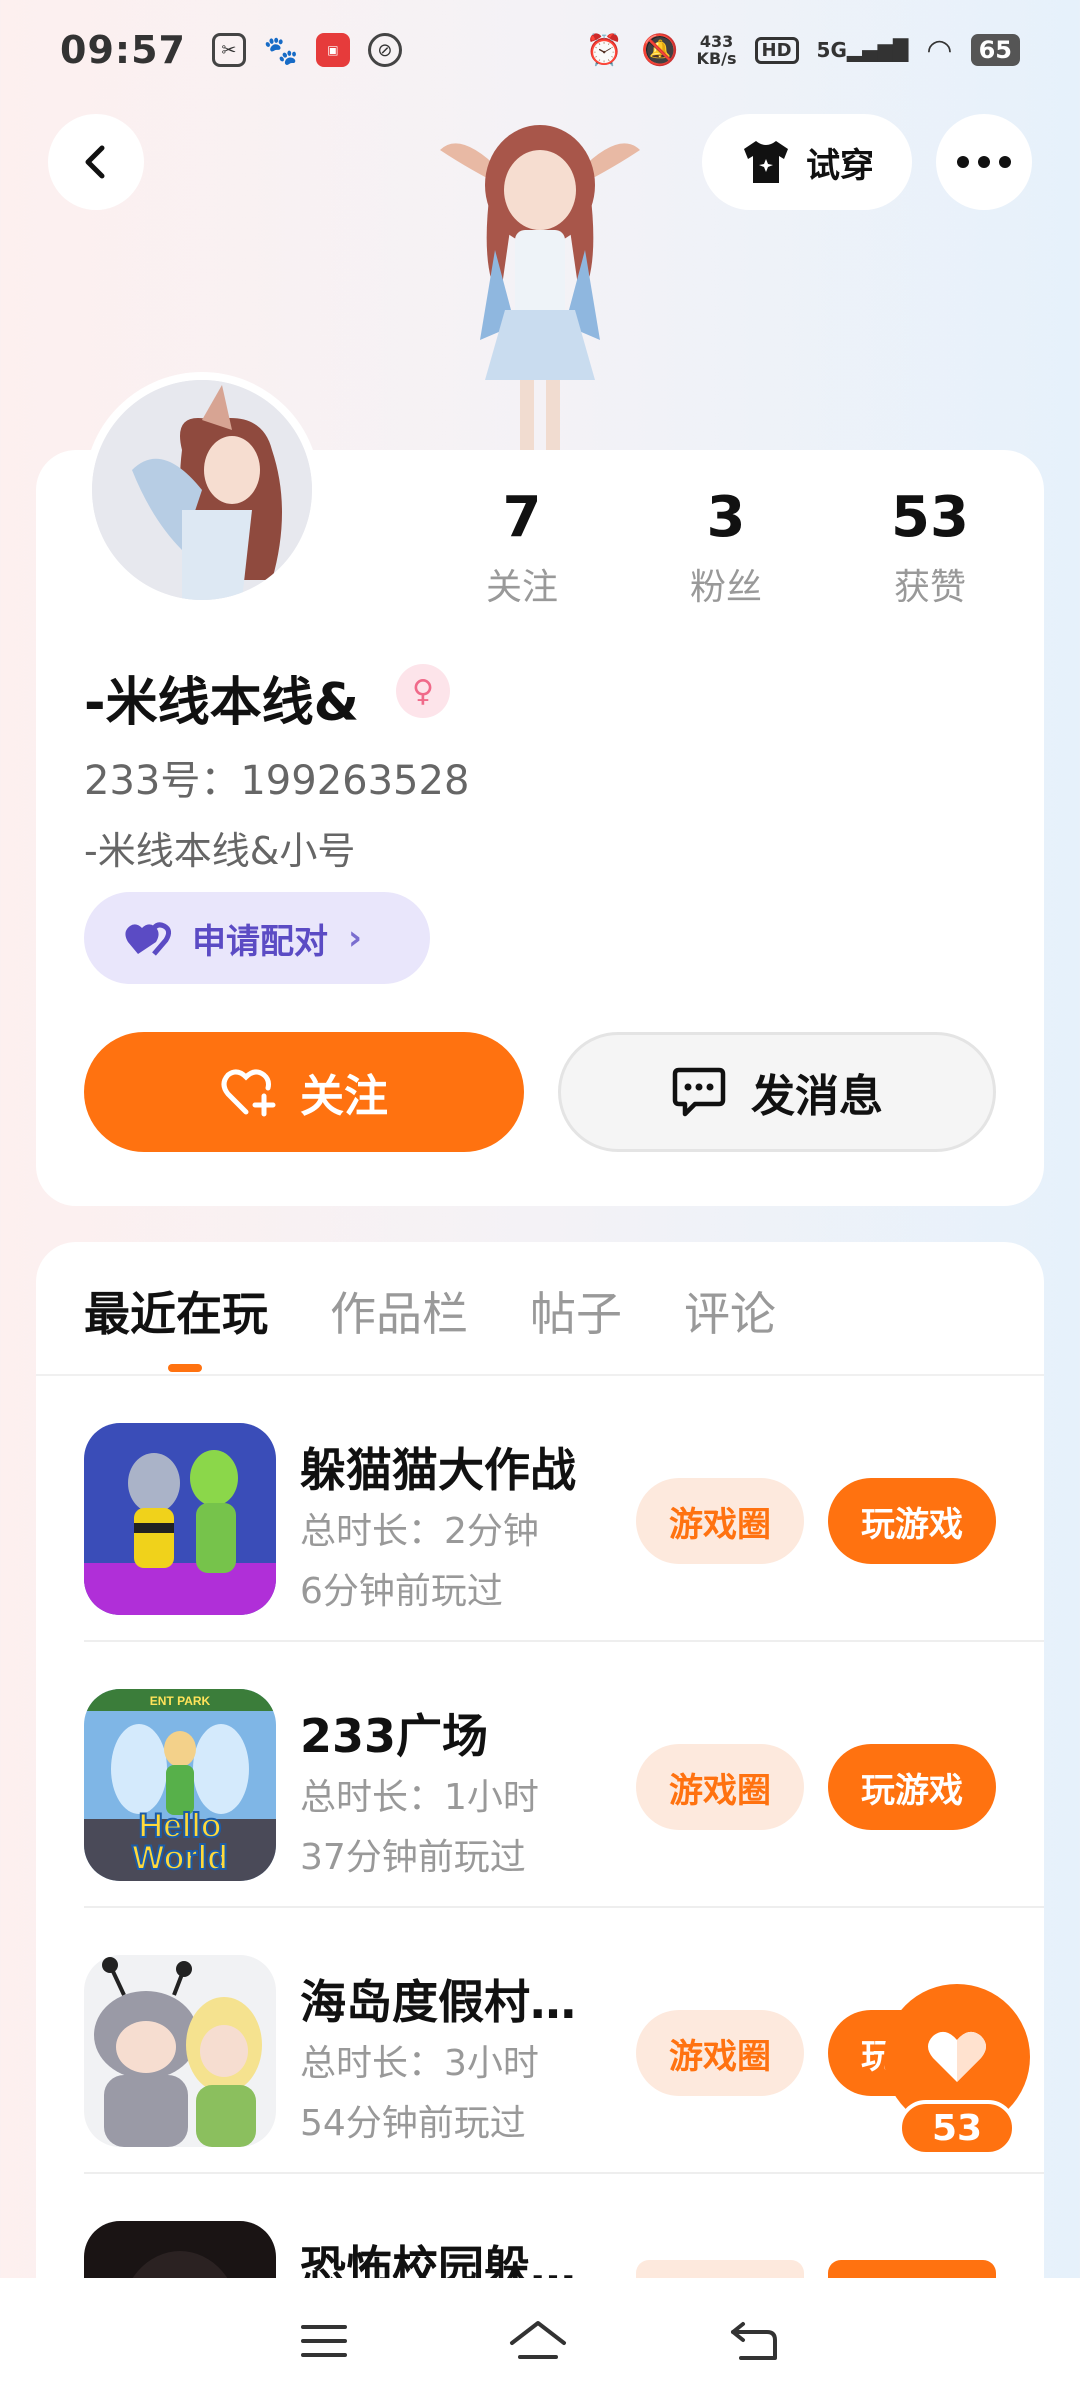 The width and height of the screenshot is (1080, 2404). Describe the element at coordinates (862, 50) in the screenshot. I see `signal-icon: 5G▂▄▆█` at that location.